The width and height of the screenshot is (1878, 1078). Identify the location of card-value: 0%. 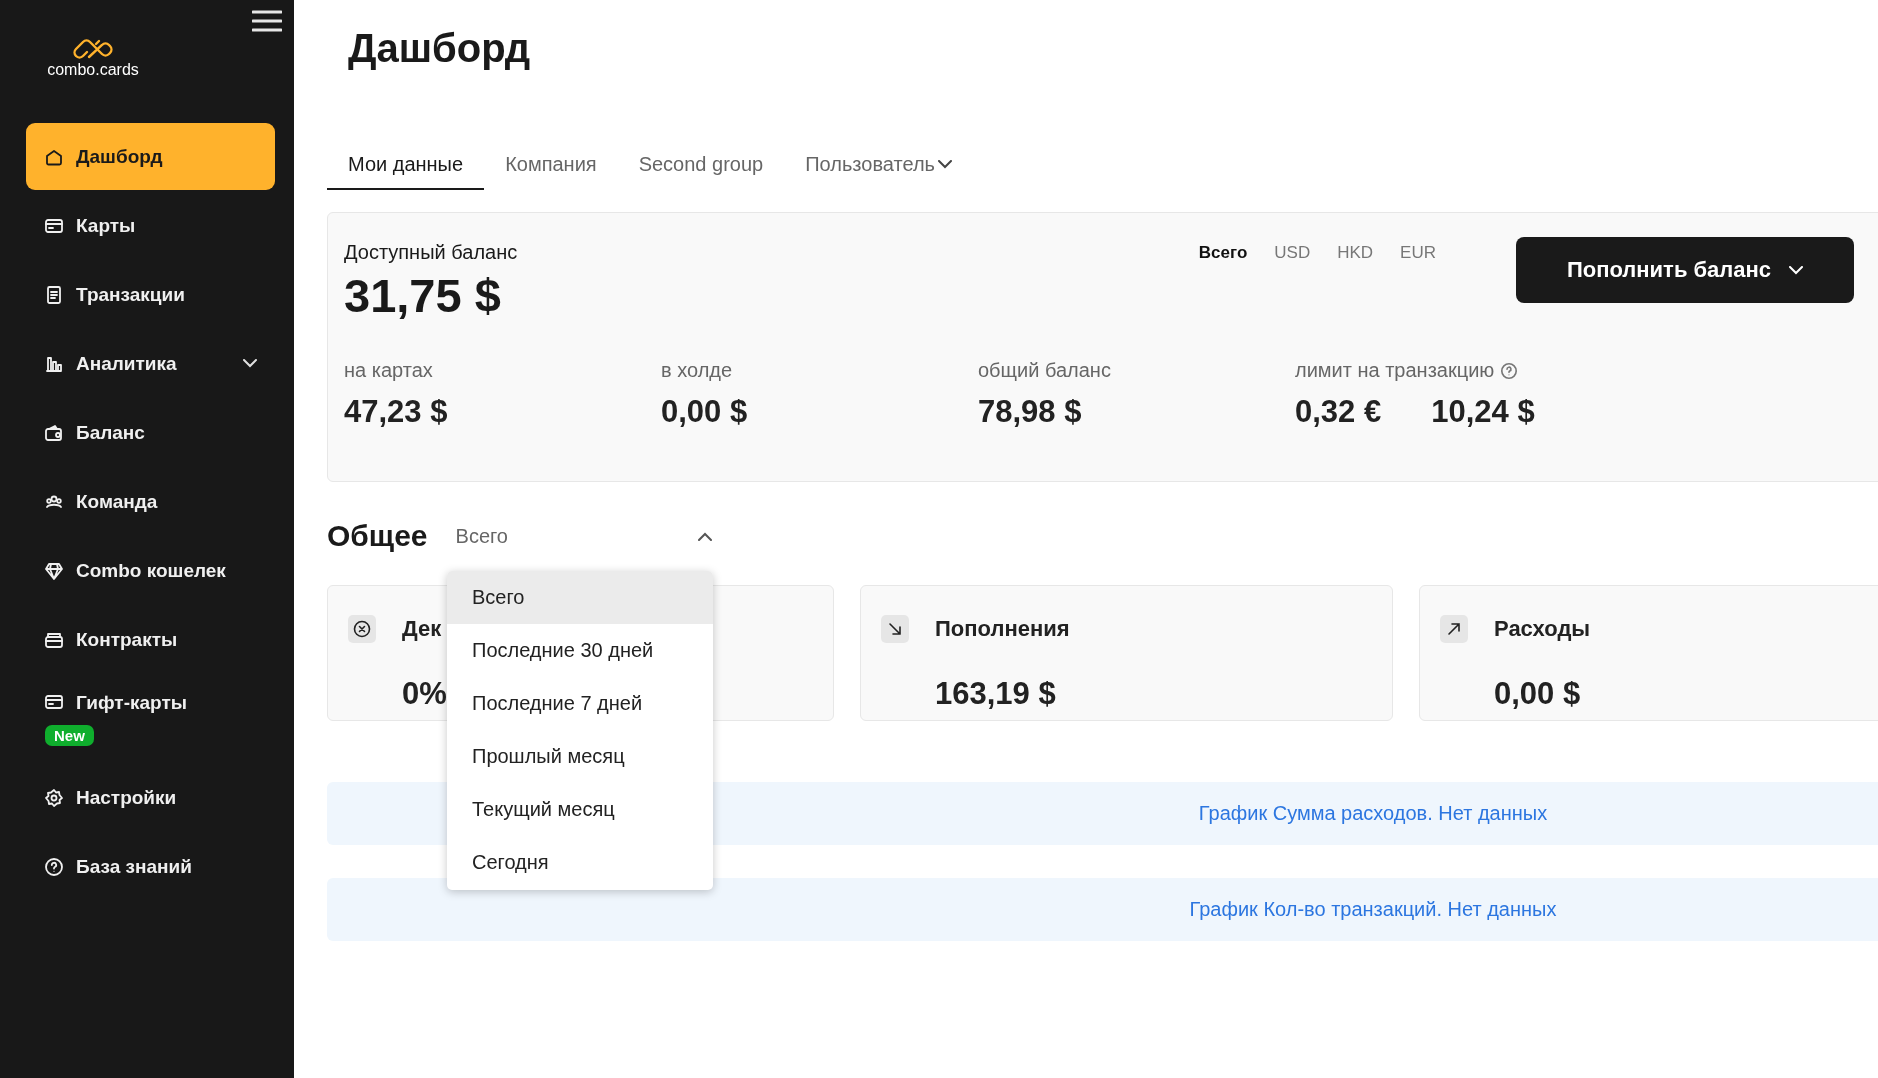
(424, 694).